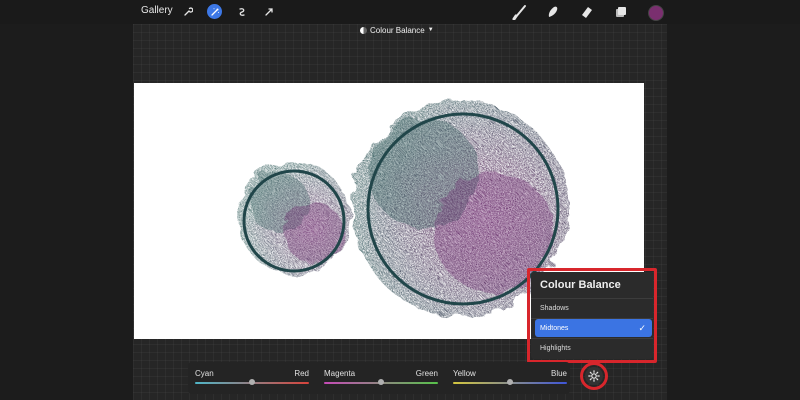 Image resolution: width=800 pixels, height=400 pixels. Describe the element at coordinates (510, 378) in the screenshot. I see `slider-yellow-blue: Yellow Blue` at that location.